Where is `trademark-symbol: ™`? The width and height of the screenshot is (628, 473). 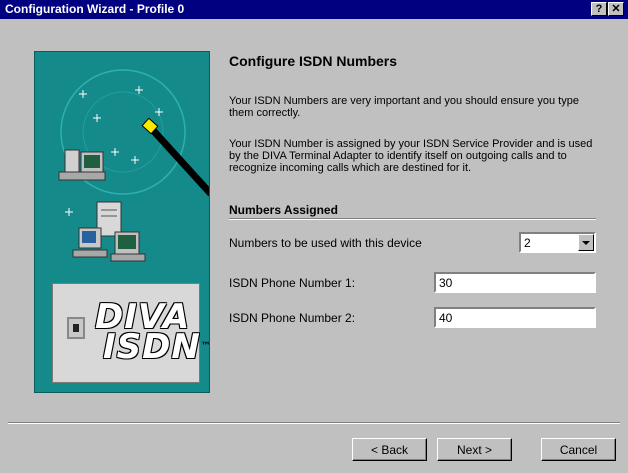
trademark-symbol: ™ is located at coordinates (205, 346).